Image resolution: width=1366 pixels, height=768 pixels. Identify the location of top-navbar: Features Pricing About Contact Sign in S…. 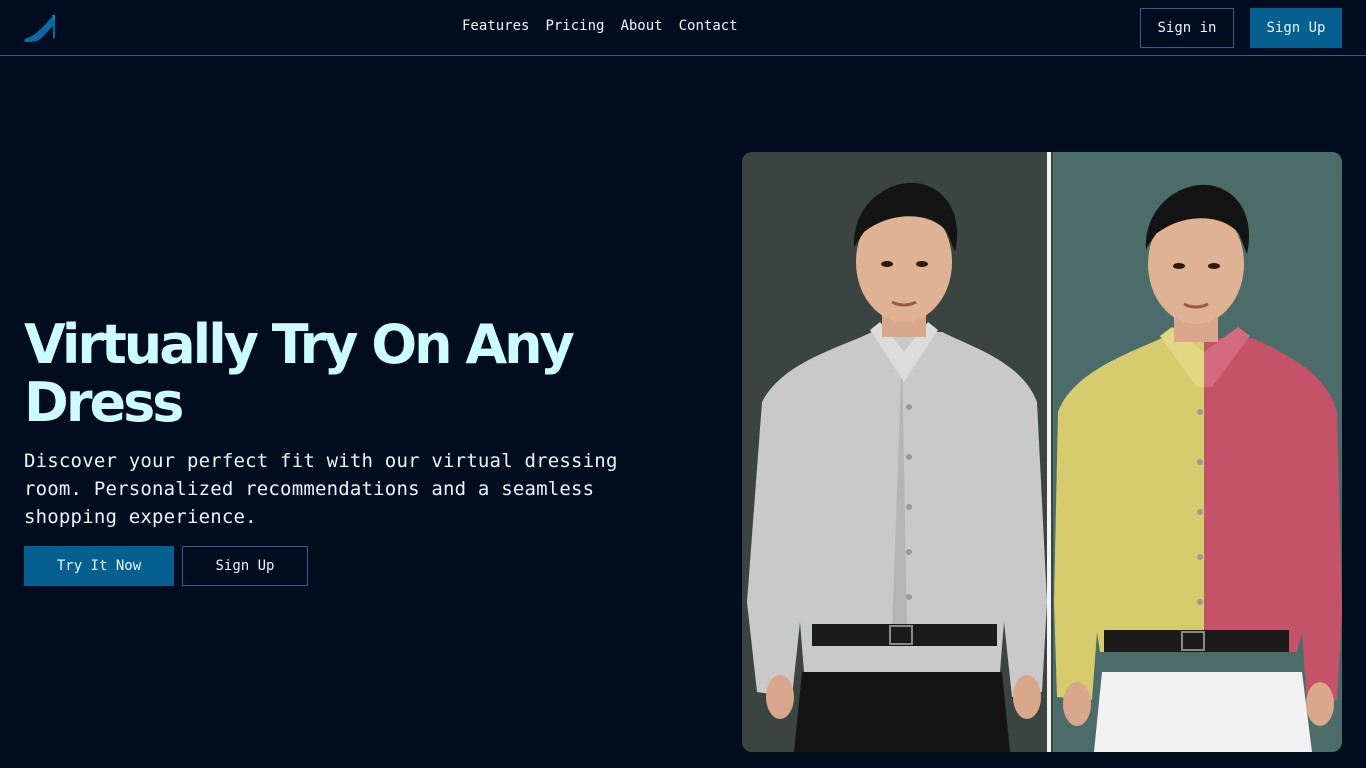
(683, 28).